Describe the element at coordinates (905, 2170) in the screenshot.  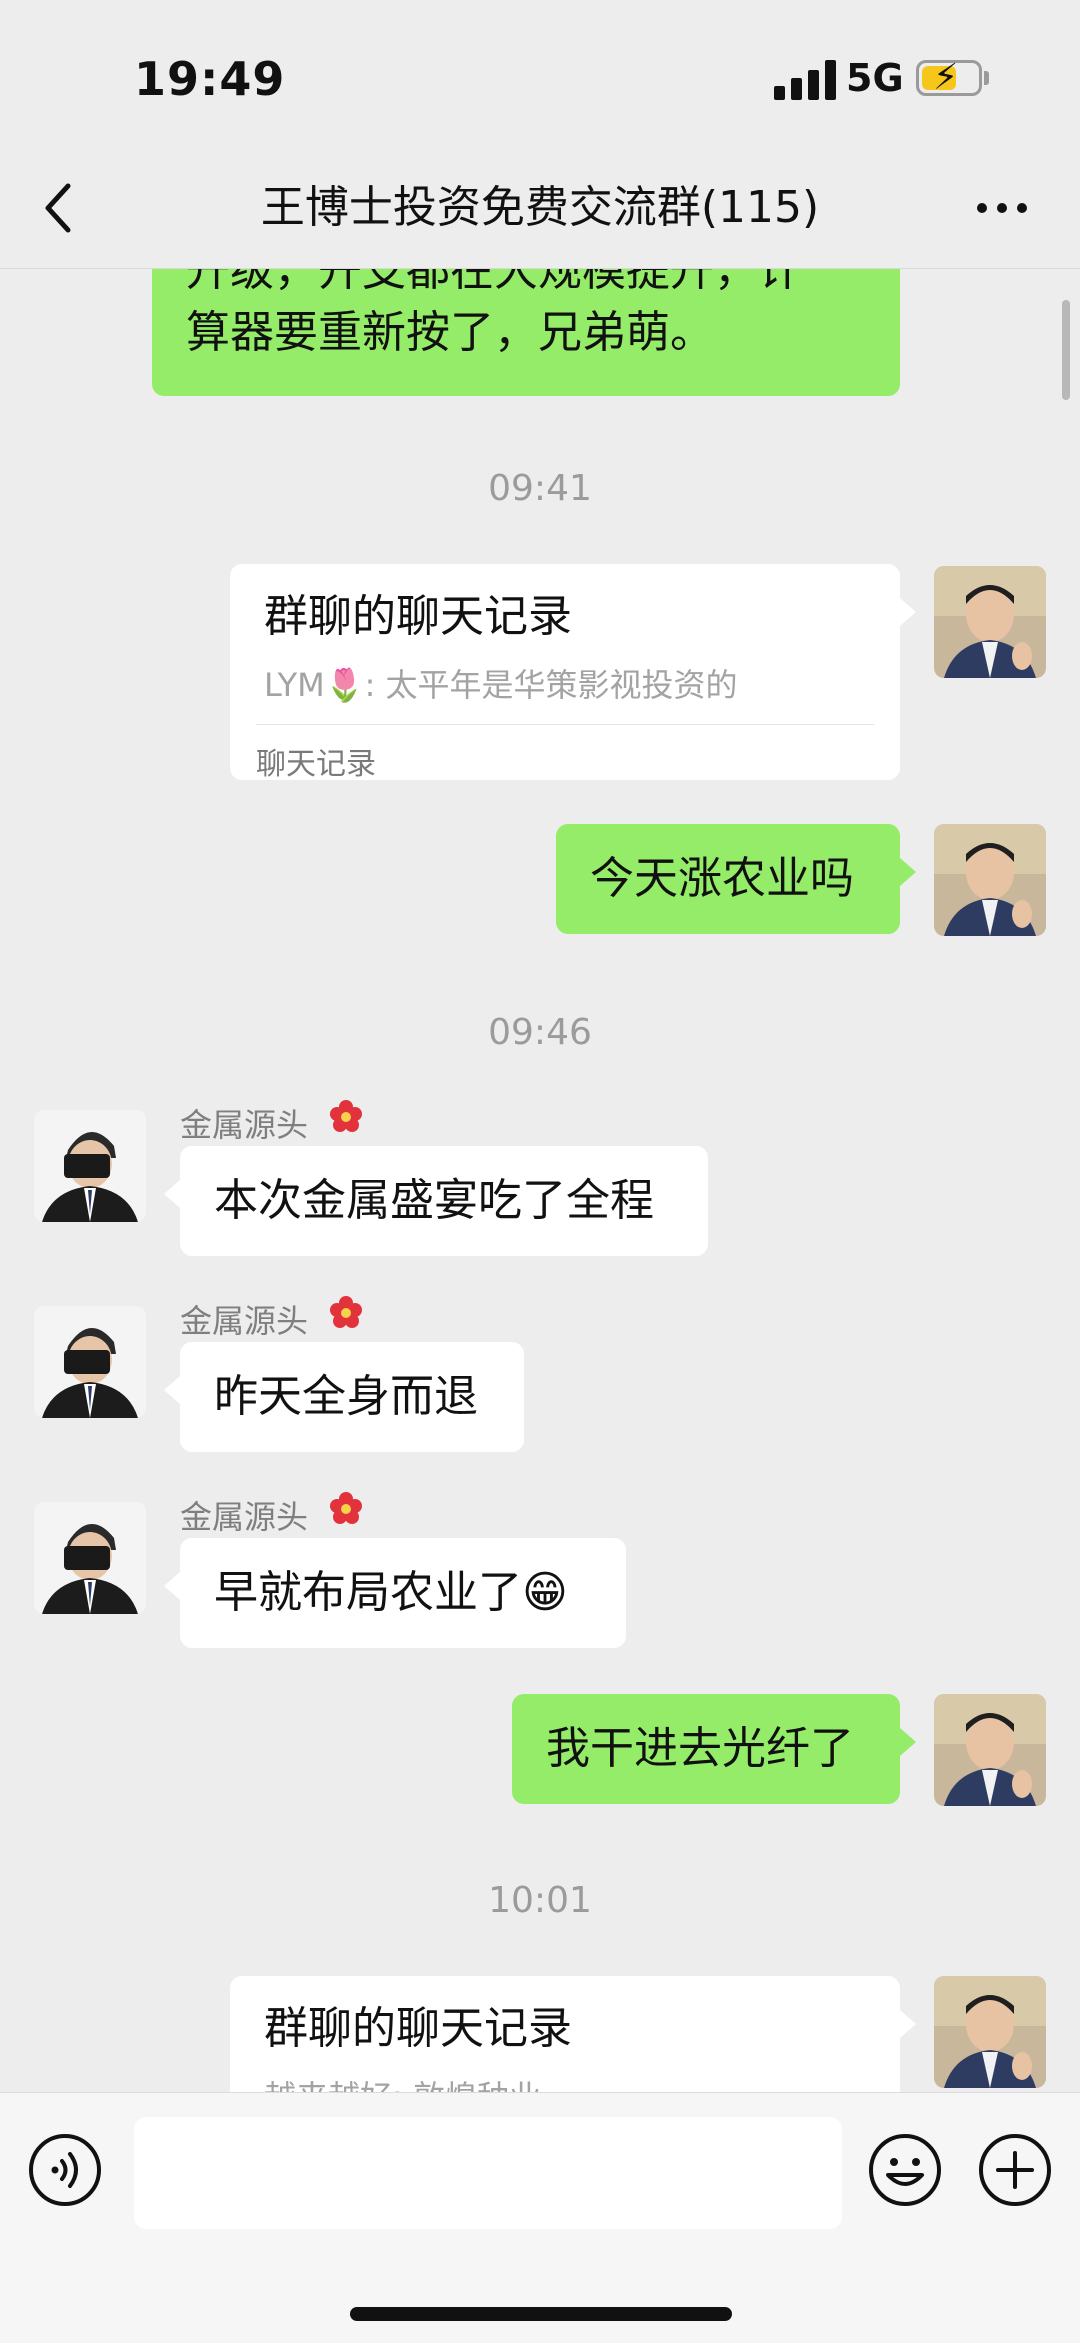
I see `emoji-icon` at that location.